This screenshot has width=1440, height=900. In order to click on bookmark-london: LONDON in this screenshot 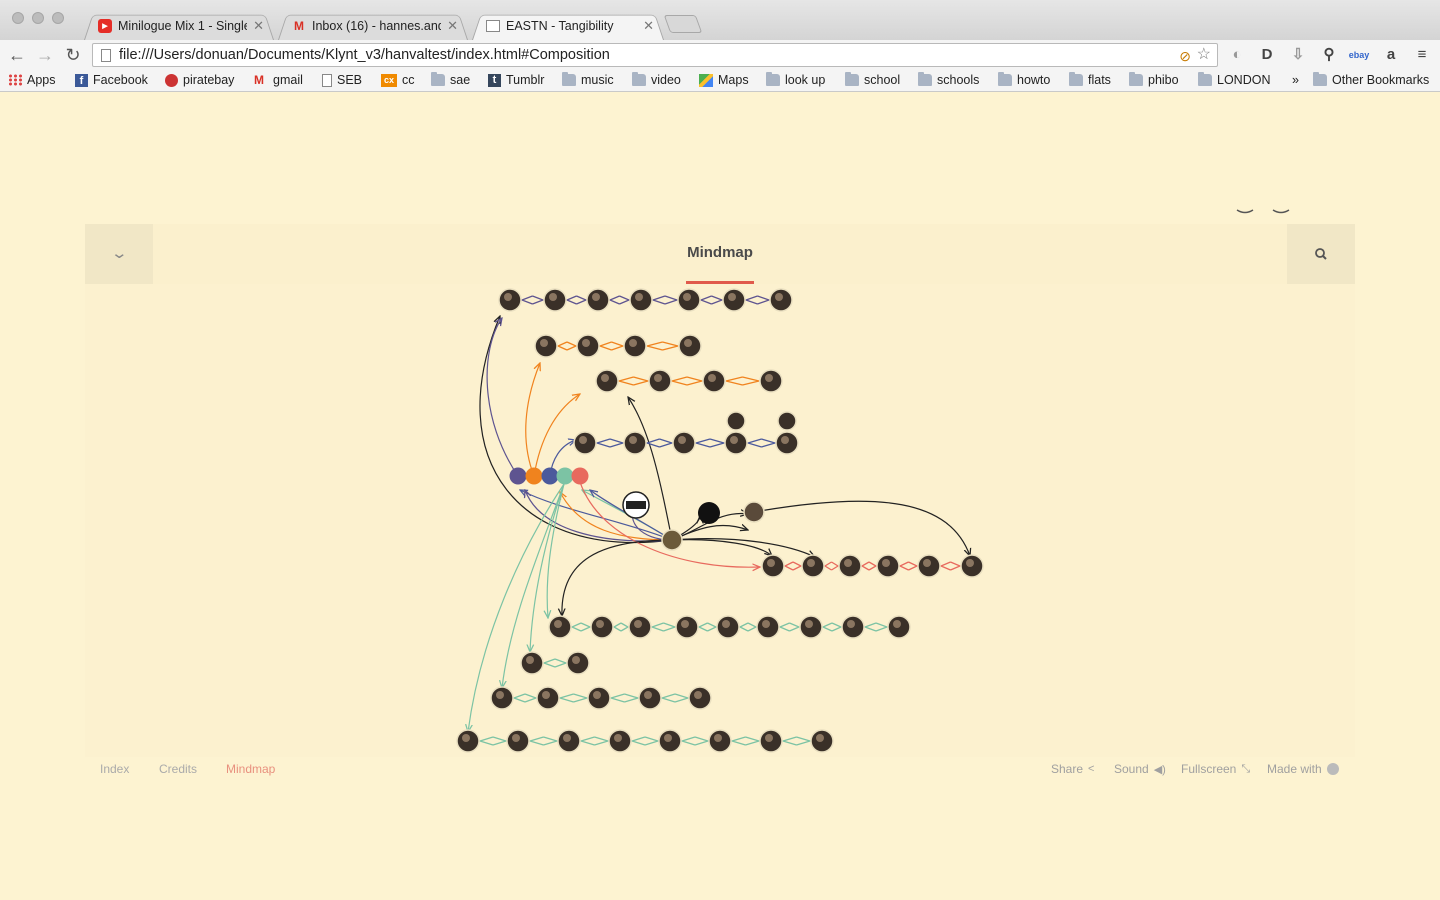, I will do `click(1234, 79)`.